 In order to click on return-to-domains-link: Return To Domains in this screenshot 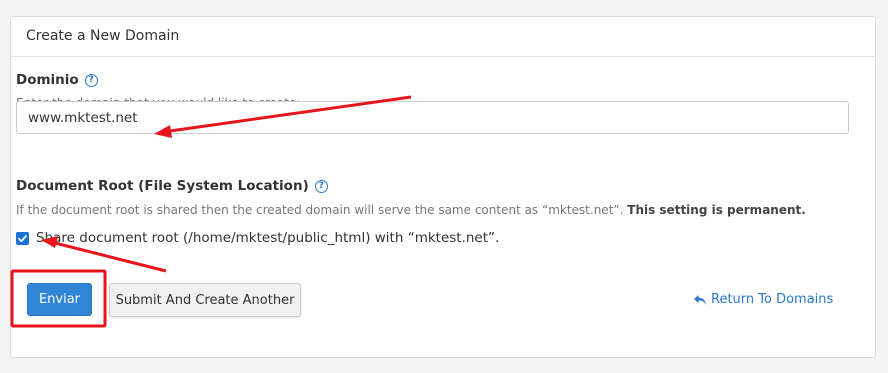, I will do `click(763, 299)`.